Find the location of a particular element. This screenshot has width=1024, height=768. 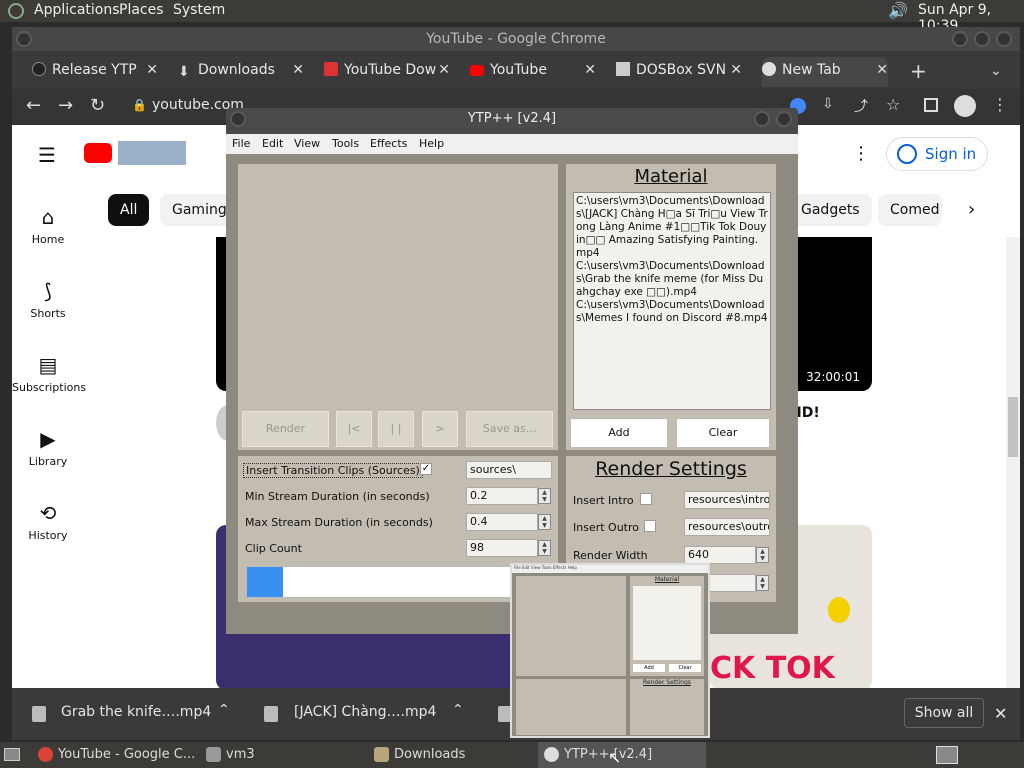

preview-menu: File Edit View Tools Effects Help is located at coordinates (610, 569).